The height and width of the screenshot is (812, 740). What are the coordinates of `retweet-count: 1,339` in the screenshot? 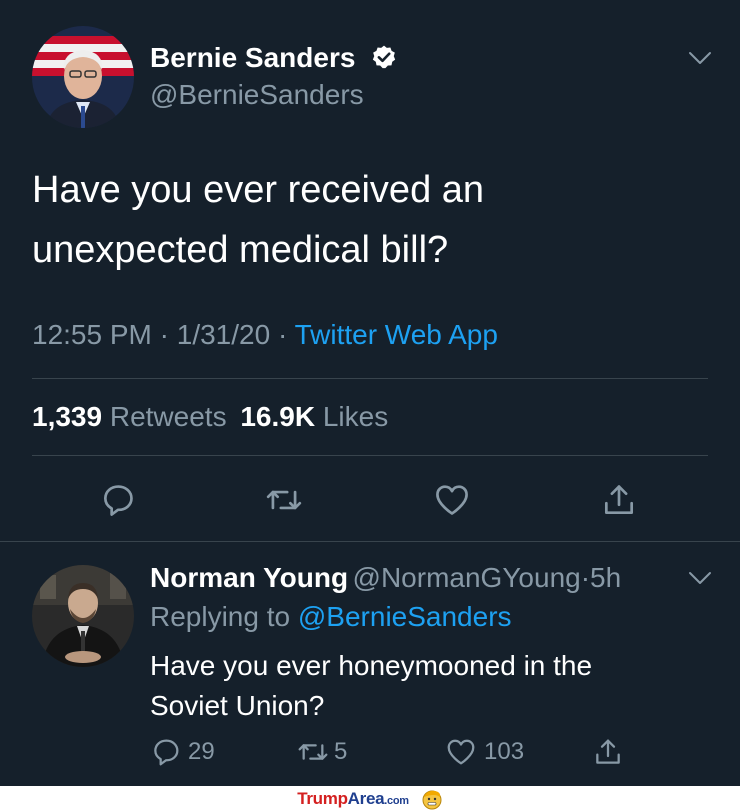 It's located at (67, 416).